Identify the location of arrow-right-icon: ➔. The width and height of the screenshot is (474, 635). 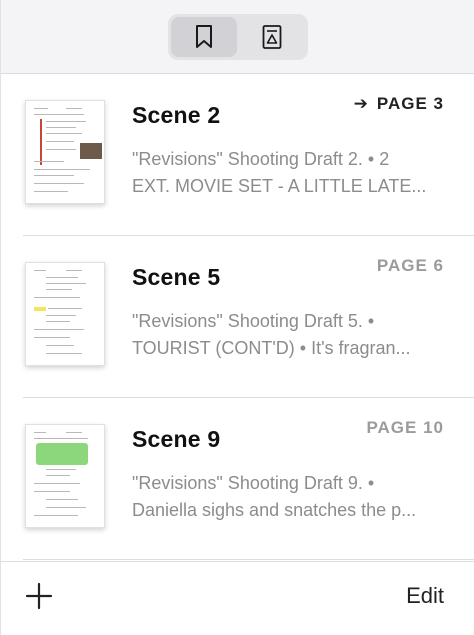
(361, 103).